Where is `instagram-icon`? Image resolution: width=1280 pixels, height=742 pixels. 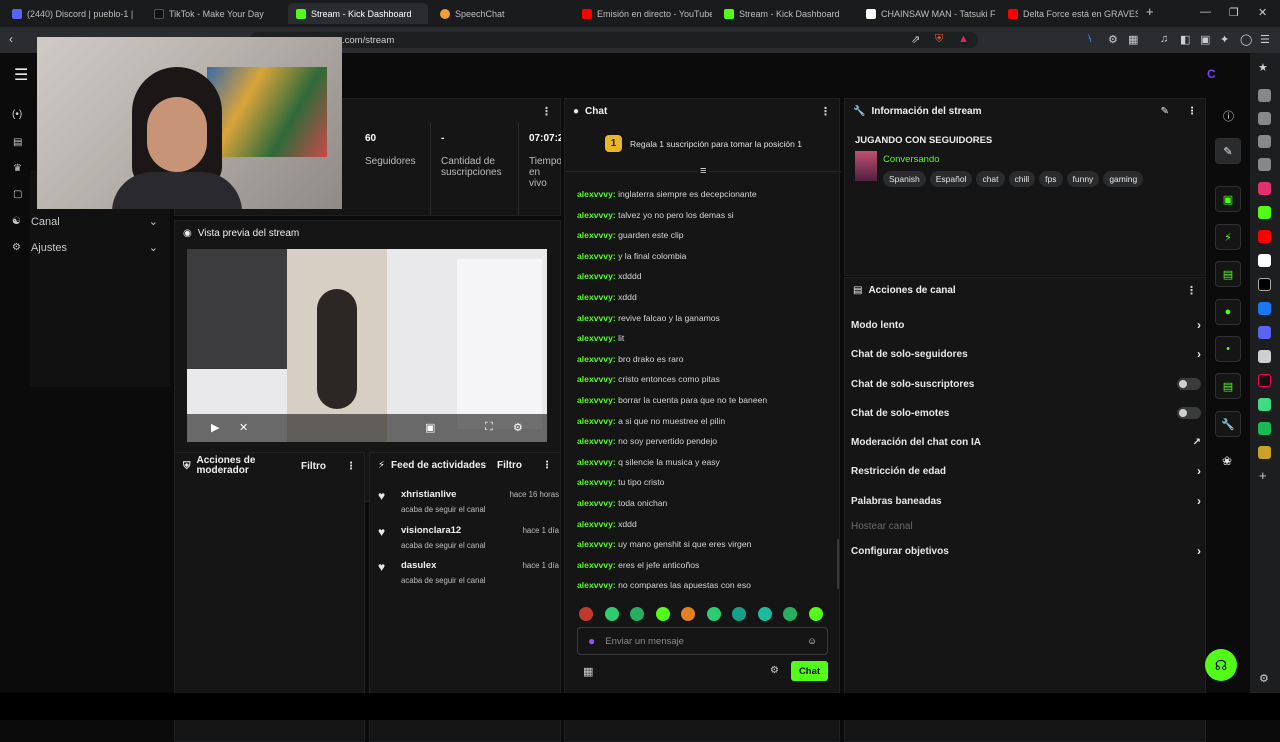 instagram-icon is located at coordinates (1264, 188).